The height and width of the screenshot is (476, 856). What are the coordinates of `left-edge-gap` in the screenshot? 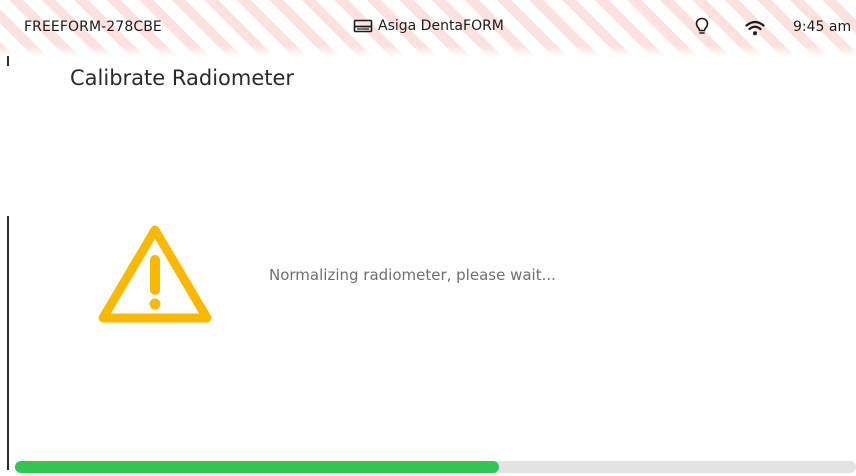 It's located at (8, 141).